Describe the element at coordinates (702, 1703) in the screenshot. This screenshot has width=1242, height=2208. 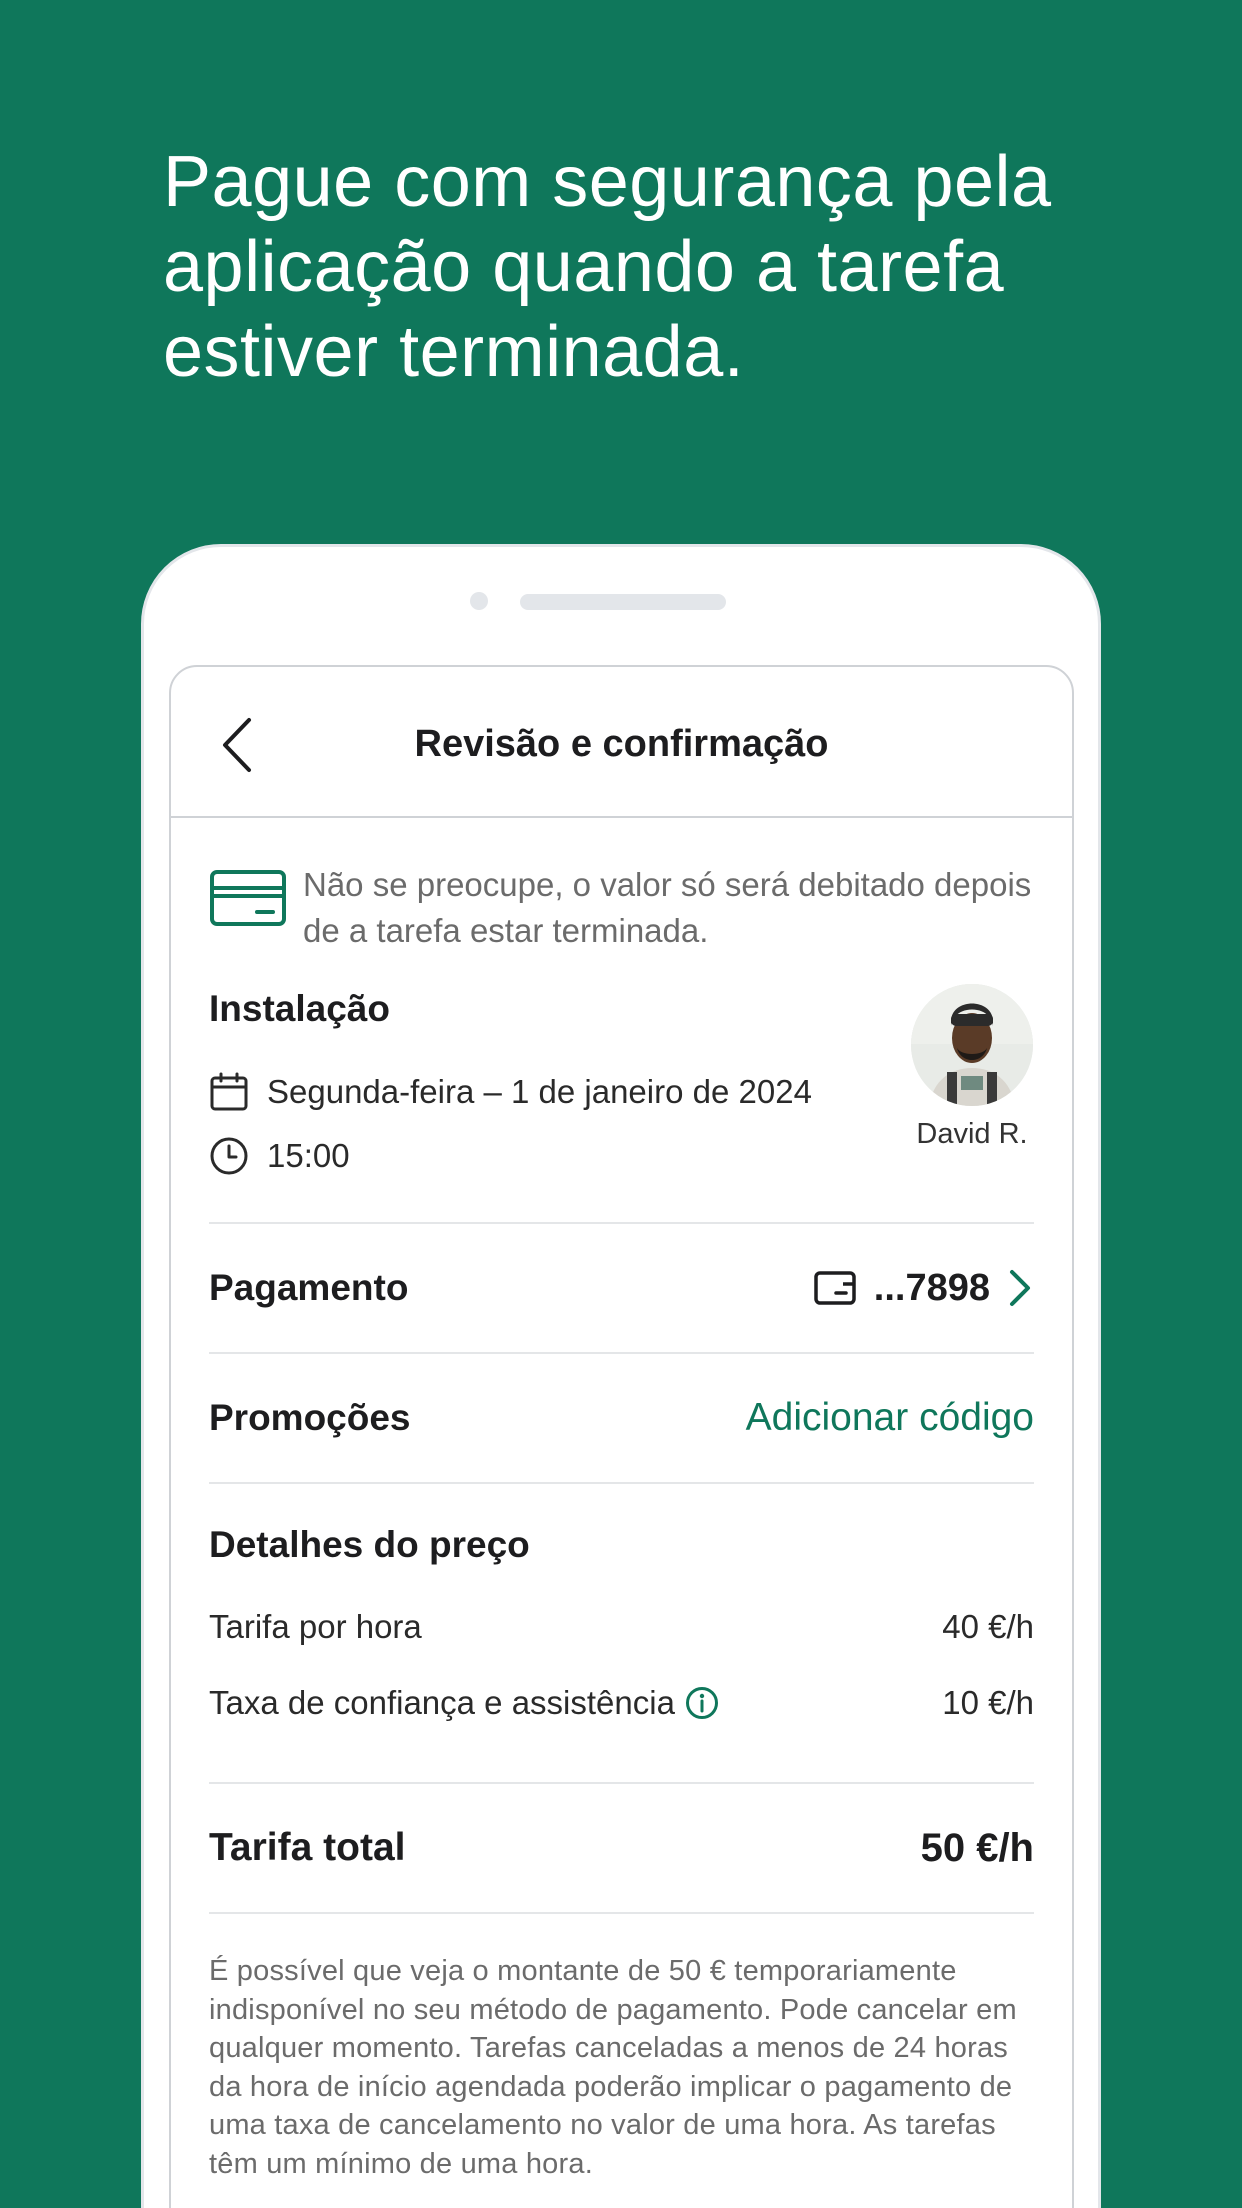
I see `info-icon` at that location.